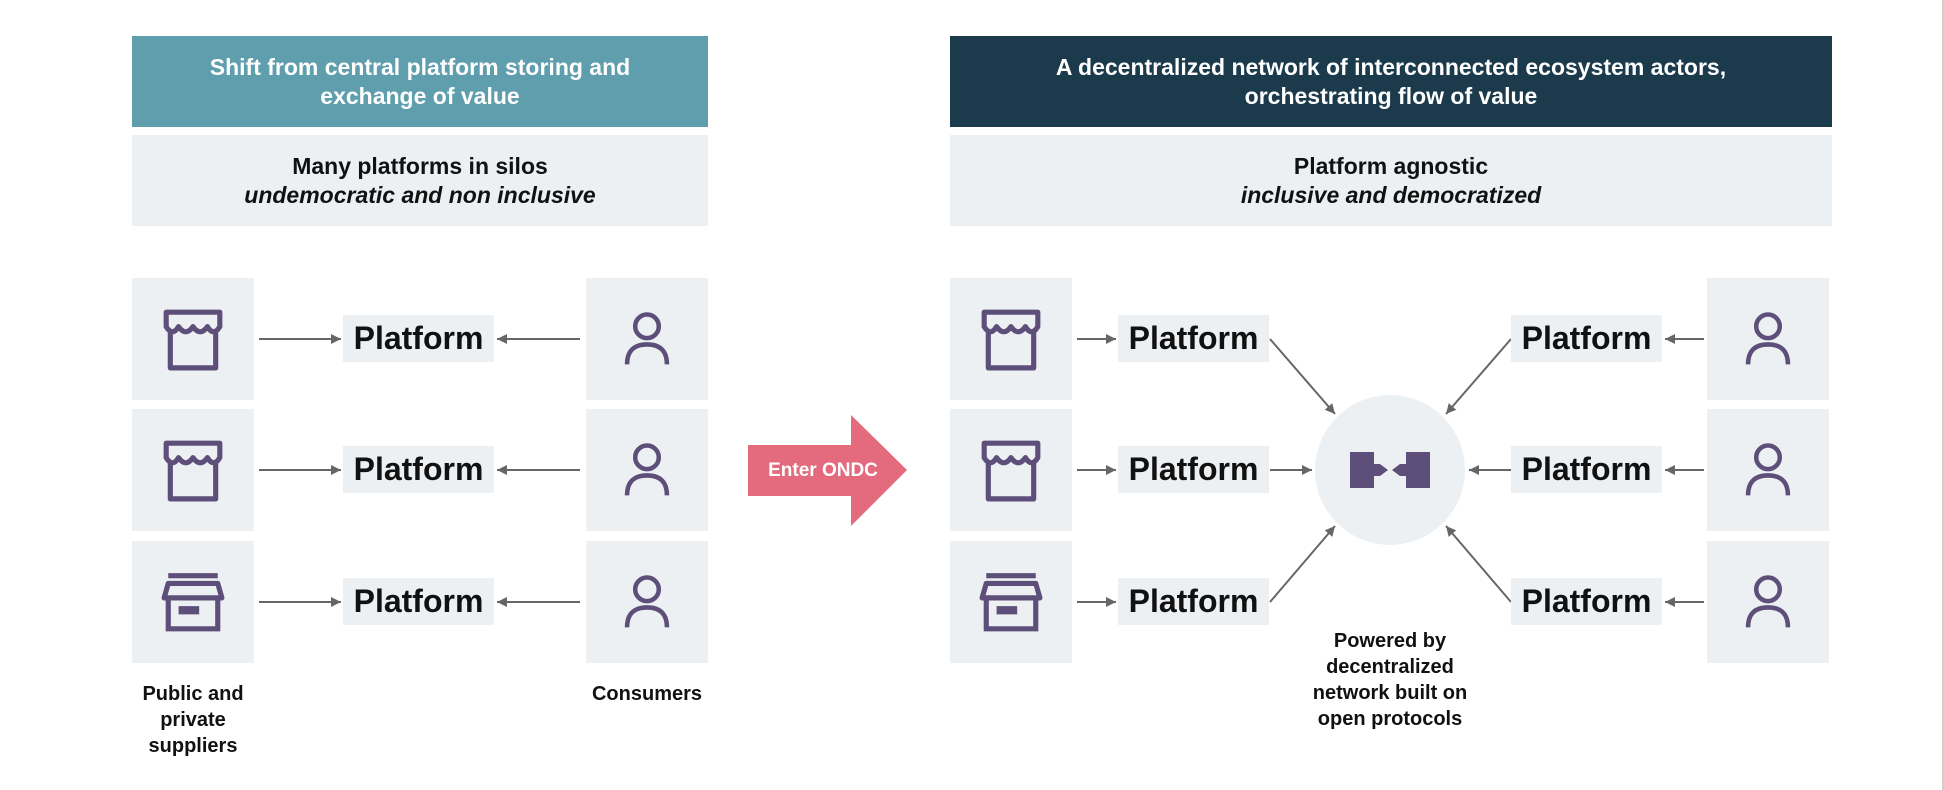  I want to click on supplier-caption: Public and private suppliers, so click(193, 720).